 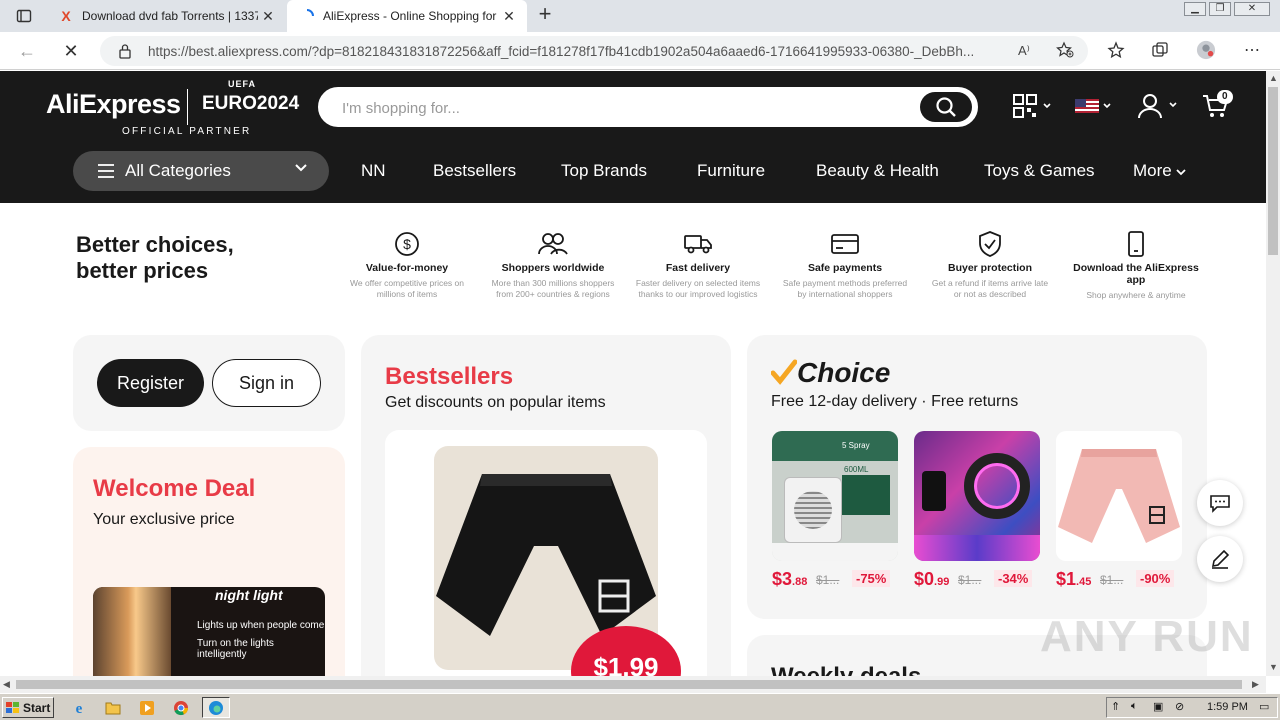 I want to click on tray-arrow-icon: ⇑, so click(x=1115, y=706).